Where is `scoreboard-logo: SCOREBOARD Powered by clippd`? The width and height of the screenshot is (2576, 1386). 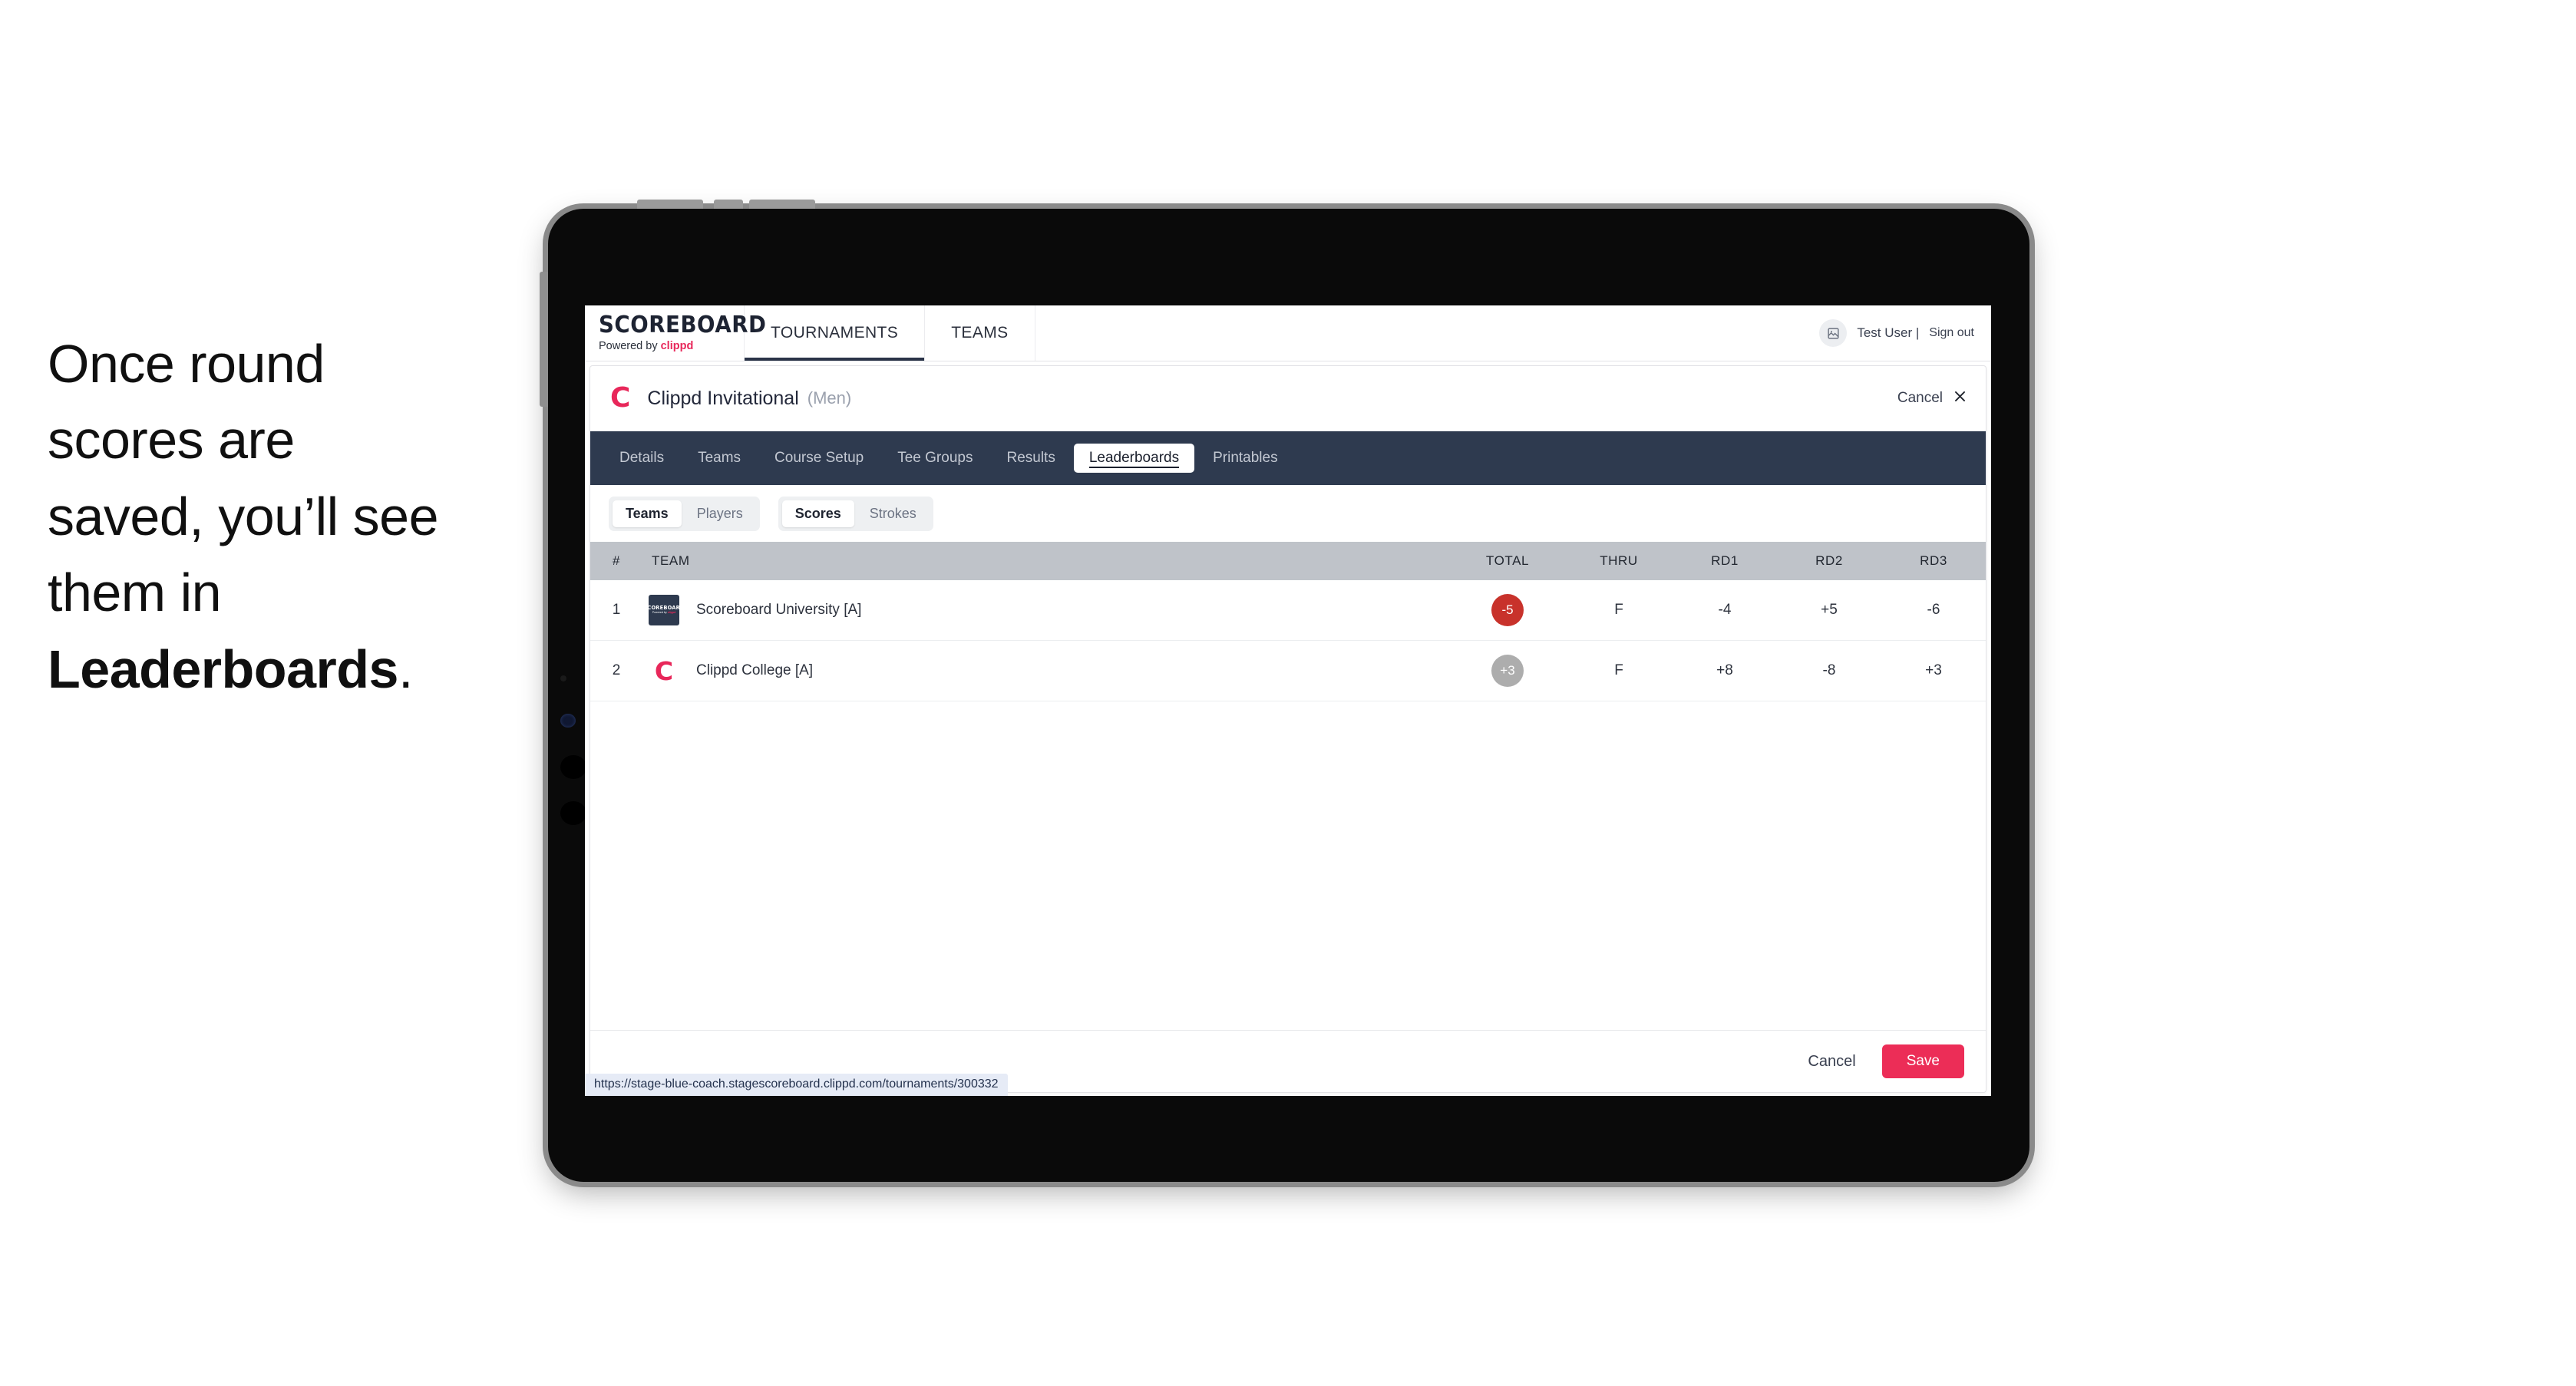
scoreboard-logo: SCOREBOARD Powered by clippd is located at coordinates (676, 333).